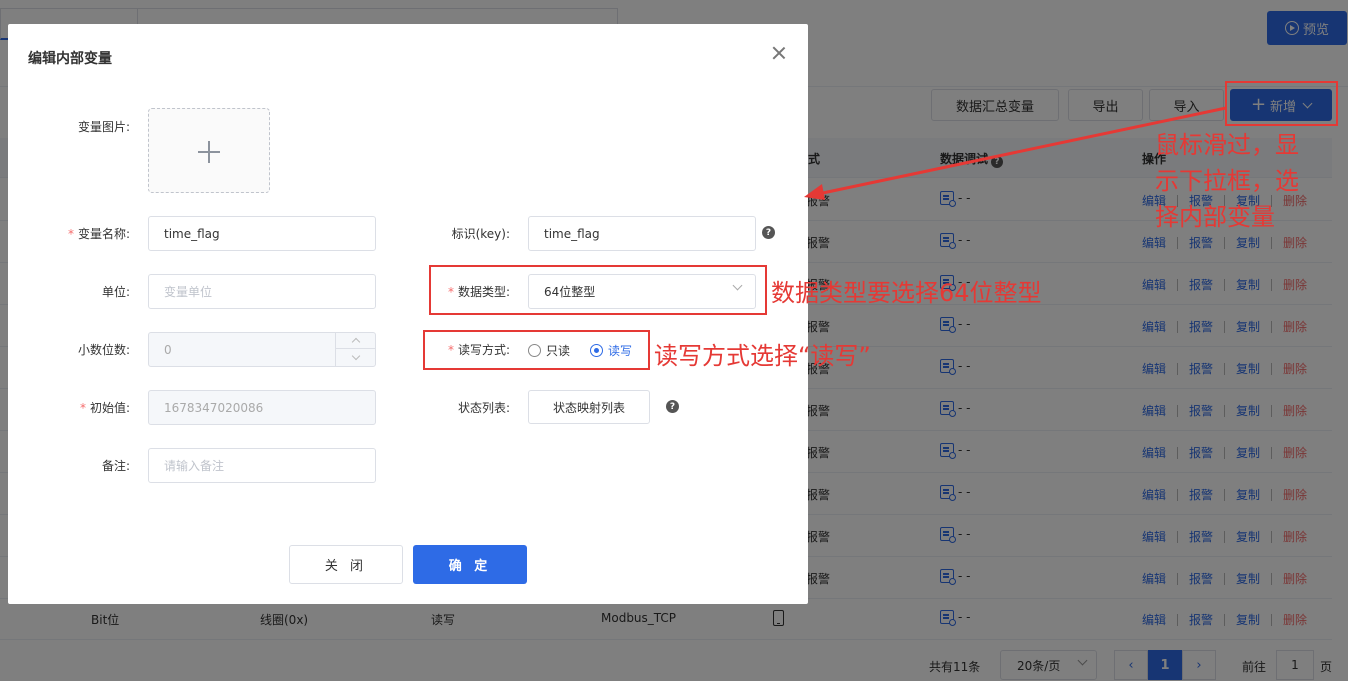 The width and height of the screenshot is (1348, 681). I want to click on arrow-line, so click(1022, 151).